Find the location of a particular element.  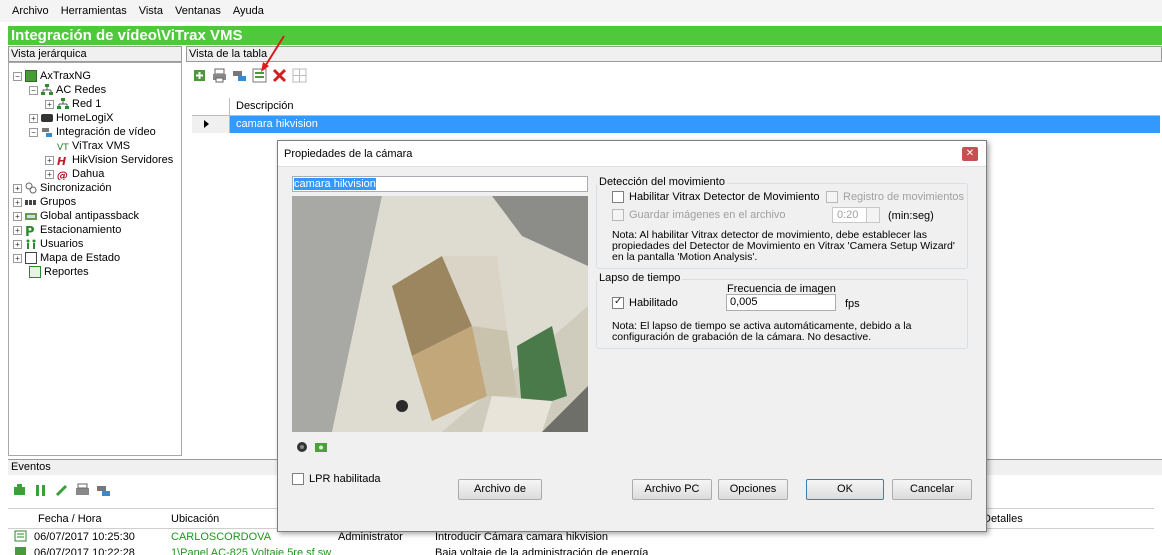

archive-button: Archivo de is located at coordinates (500, 489).